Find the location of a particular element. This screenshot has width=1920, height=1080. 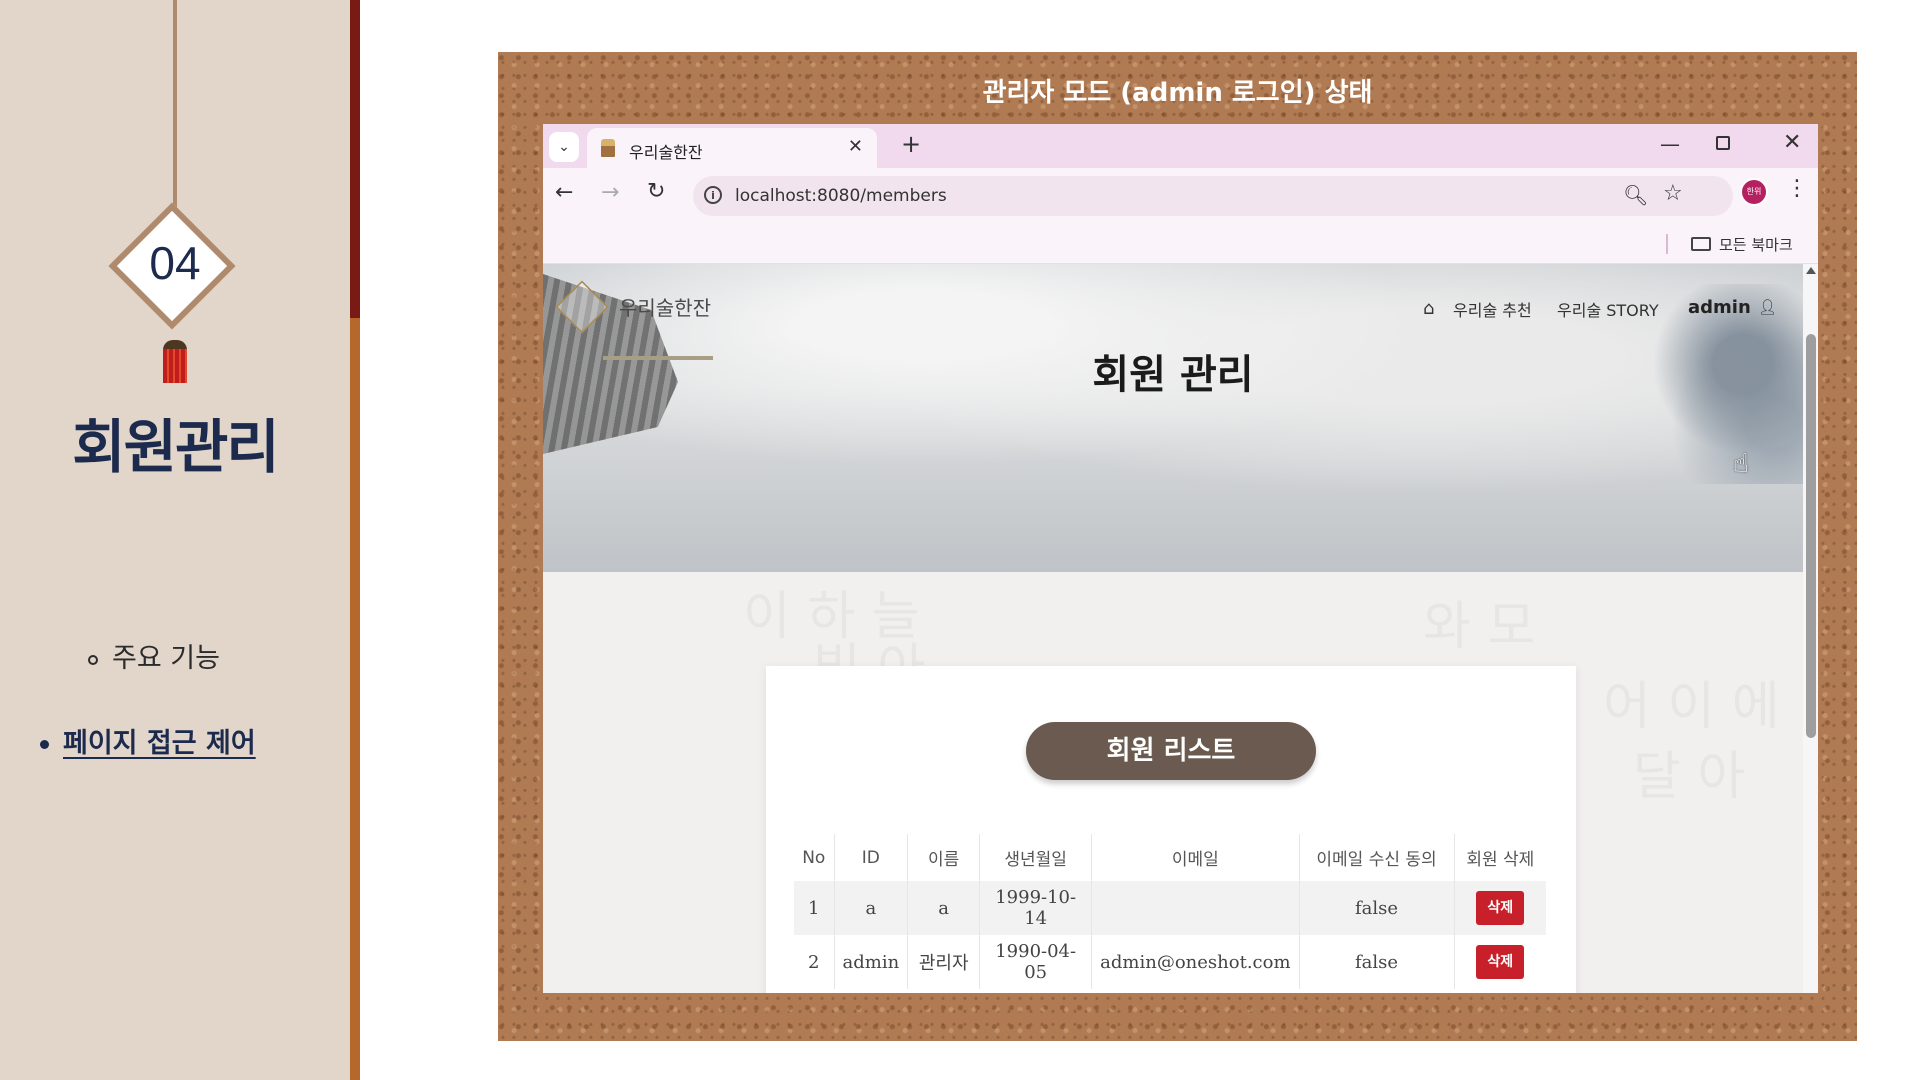

bookmark-star-icon: ☆ is located at coordinates (1673, 193).